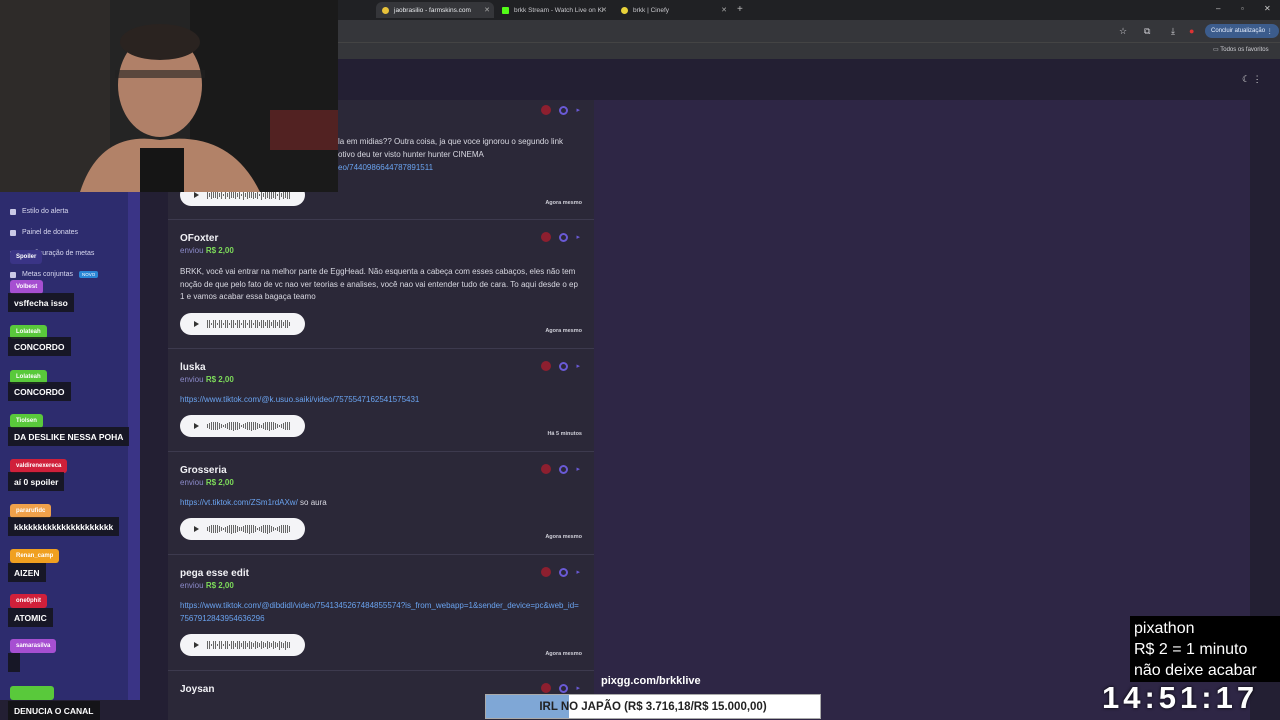  Describe the element at coordinates (35, 556) in the screenshot. I see `chat-username: Renan_camp` at that location.